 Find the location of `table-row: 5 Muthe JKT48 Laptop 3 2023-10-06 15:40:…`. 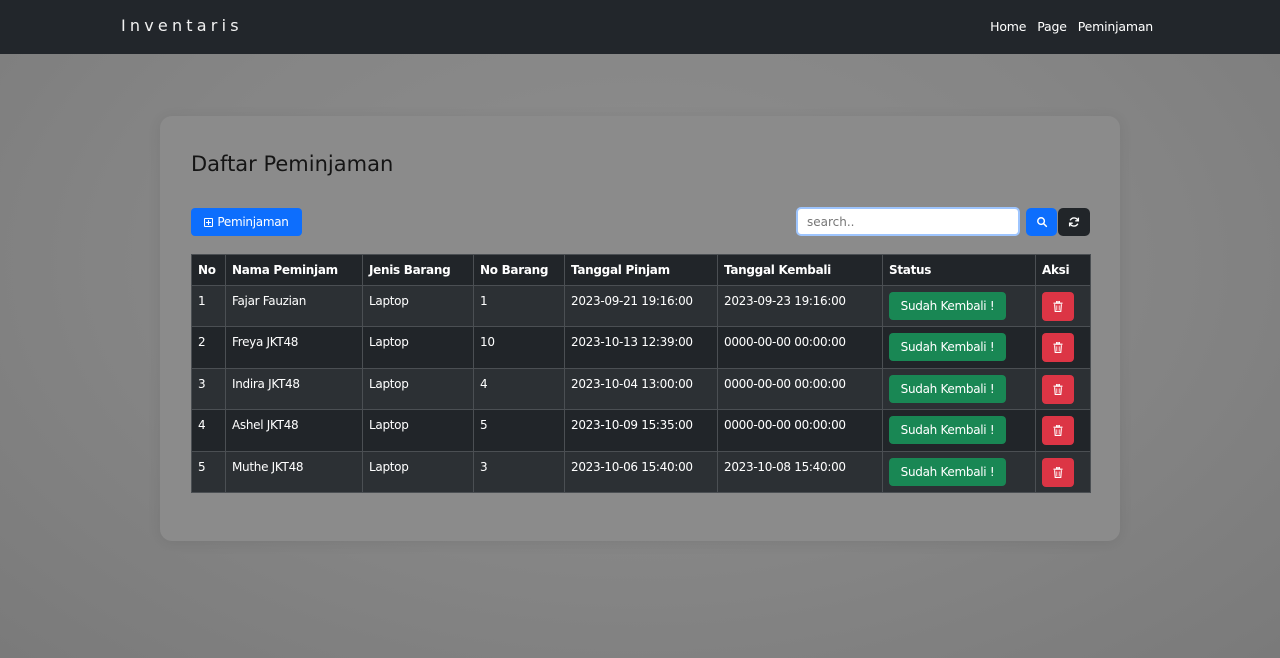

table-row: 5 Muthe JKT48 Laptop 3 2023-10-06 15:40:… is located at coordinates (641, 471).